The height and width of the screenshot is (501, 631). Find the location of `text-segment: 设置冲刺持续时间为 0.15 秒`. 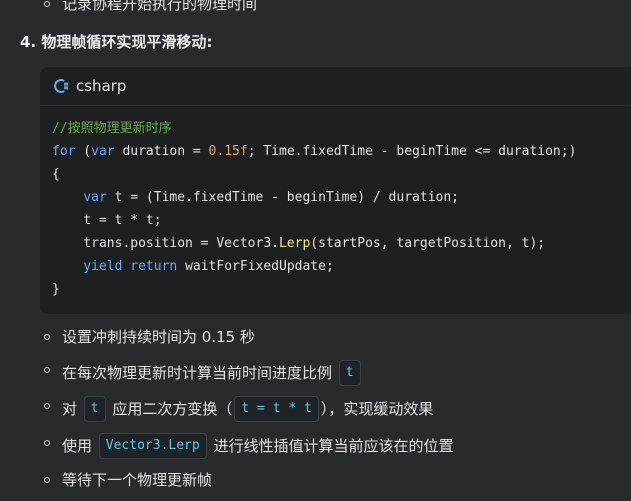

text-segment: 设置冲刺持续时间为 0.15 秒 is located at coordinates (158, 337).